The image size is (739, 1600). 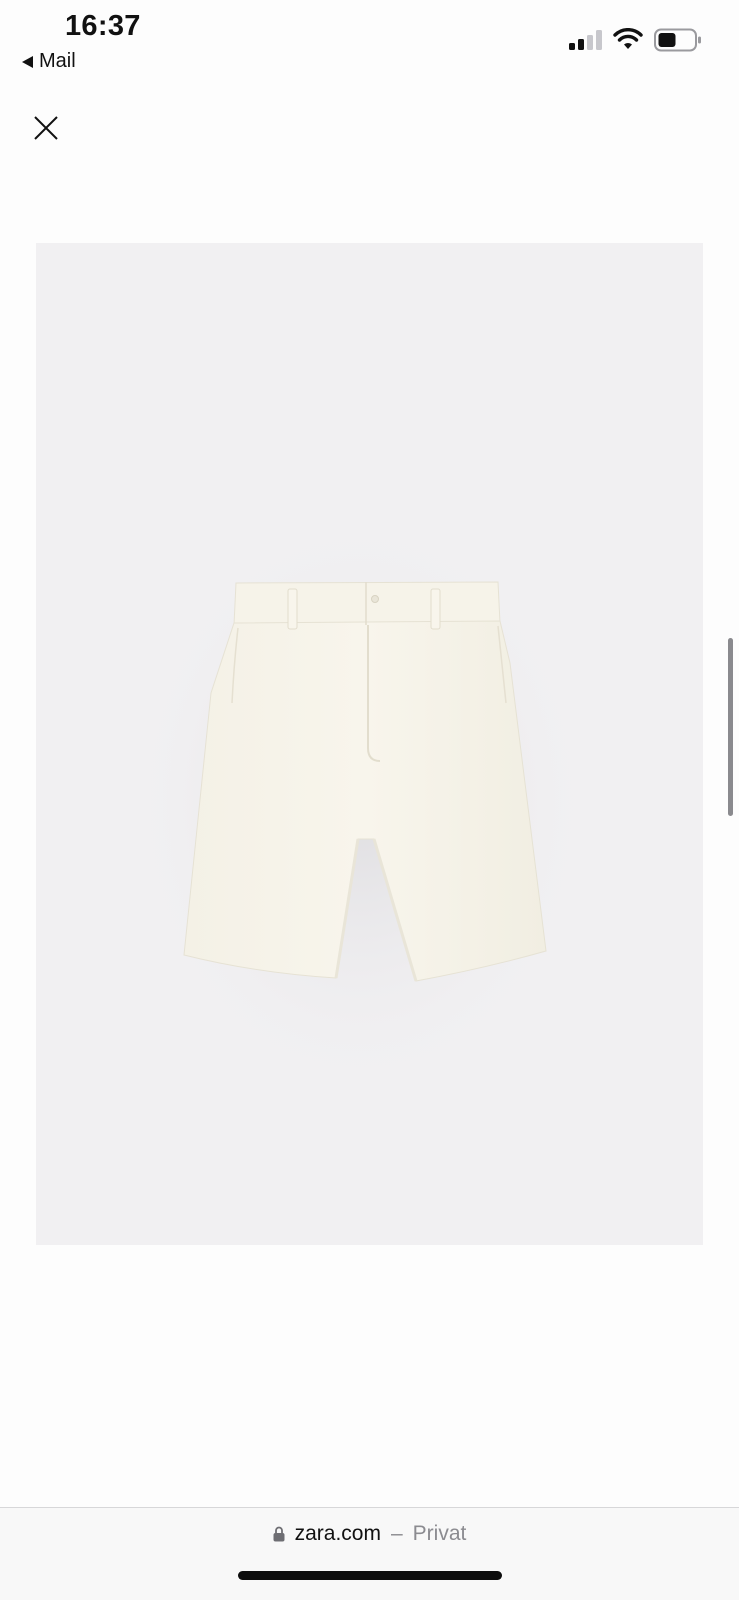 What do you see at coordinates (337, 1533) in the screenshot?
I see `address-domain: zara.com` at bounding box center [337, 1533].